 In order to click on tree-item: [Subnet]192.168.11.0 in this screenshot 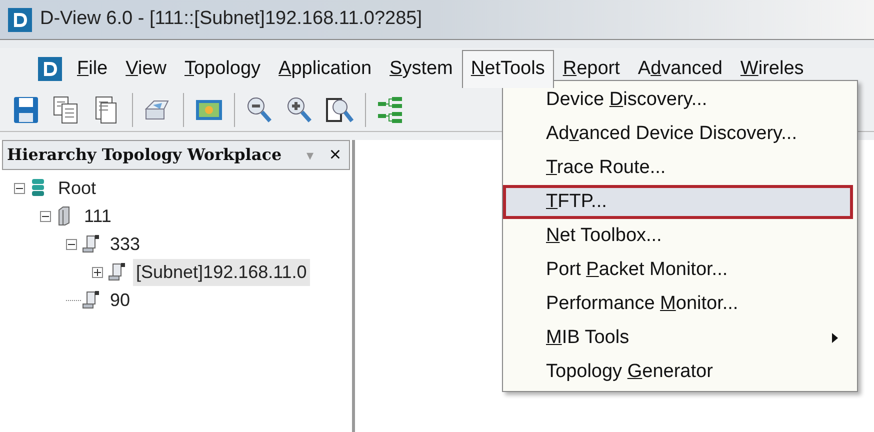, I will do `click(221, 272)`.